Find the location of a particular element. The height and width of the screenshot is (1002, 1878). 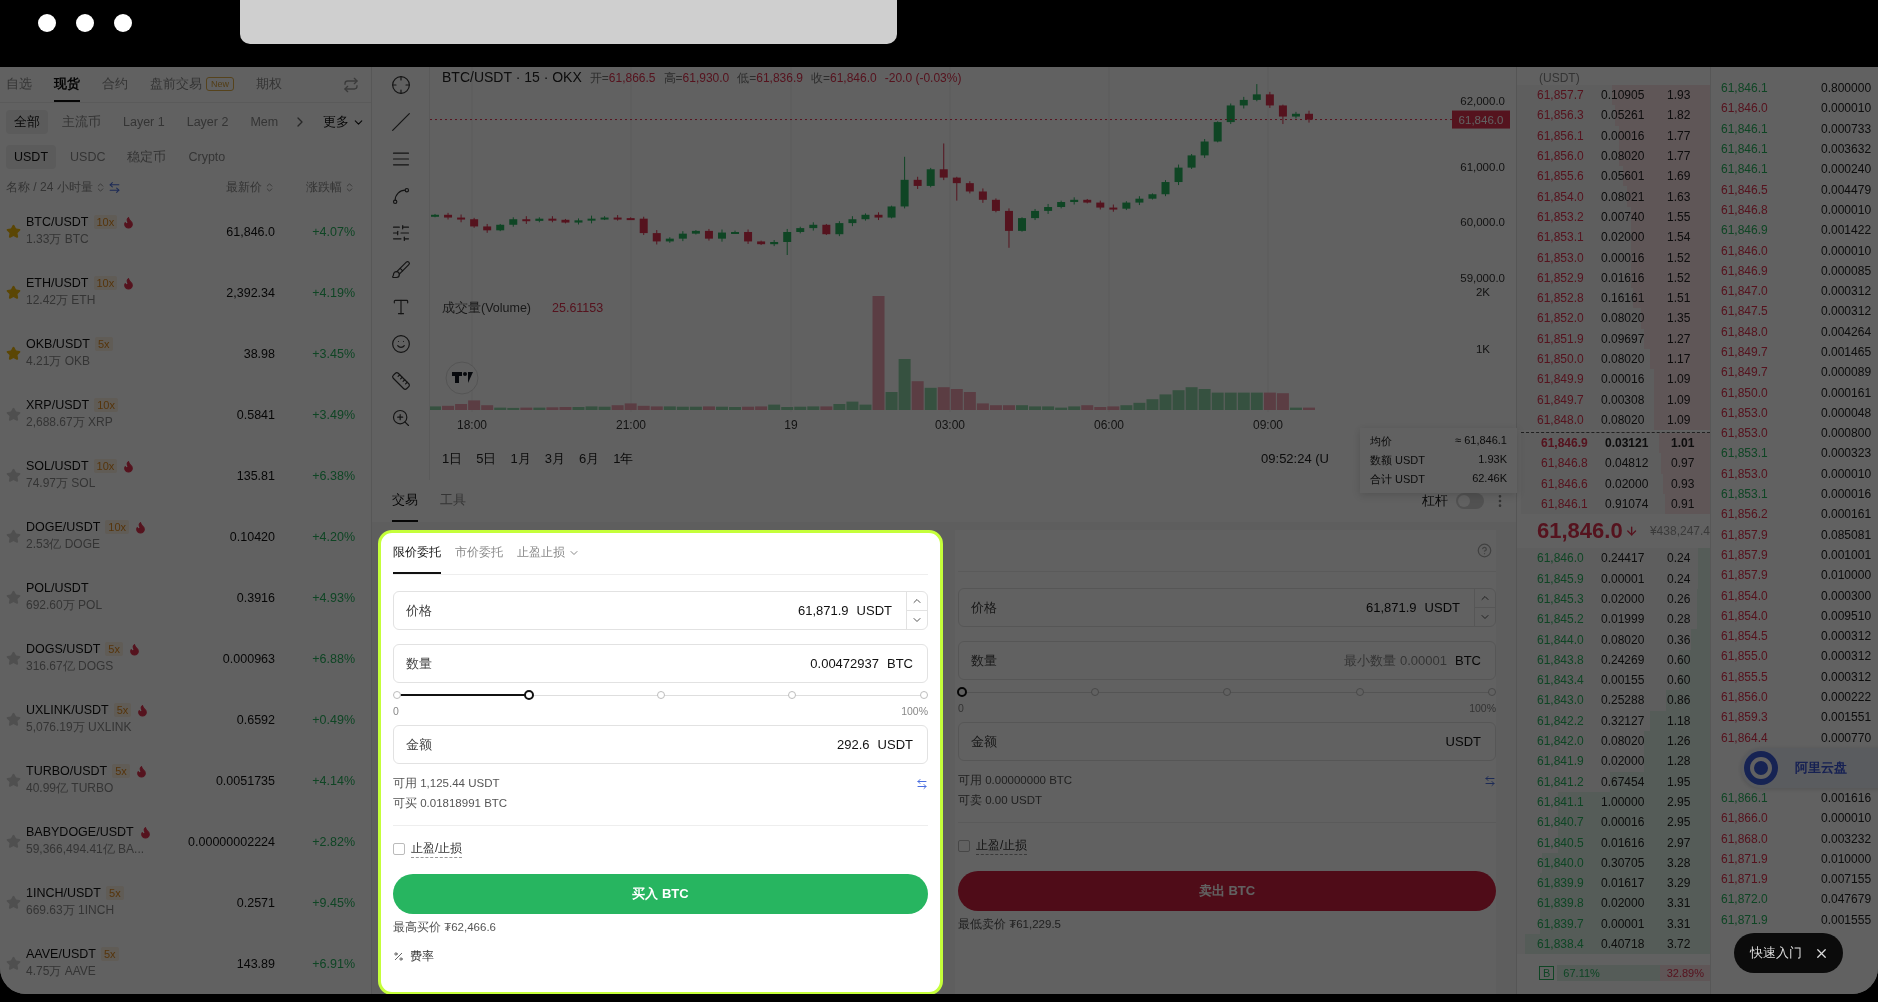

field-label: 价格 is located at coordinates (419, 610).